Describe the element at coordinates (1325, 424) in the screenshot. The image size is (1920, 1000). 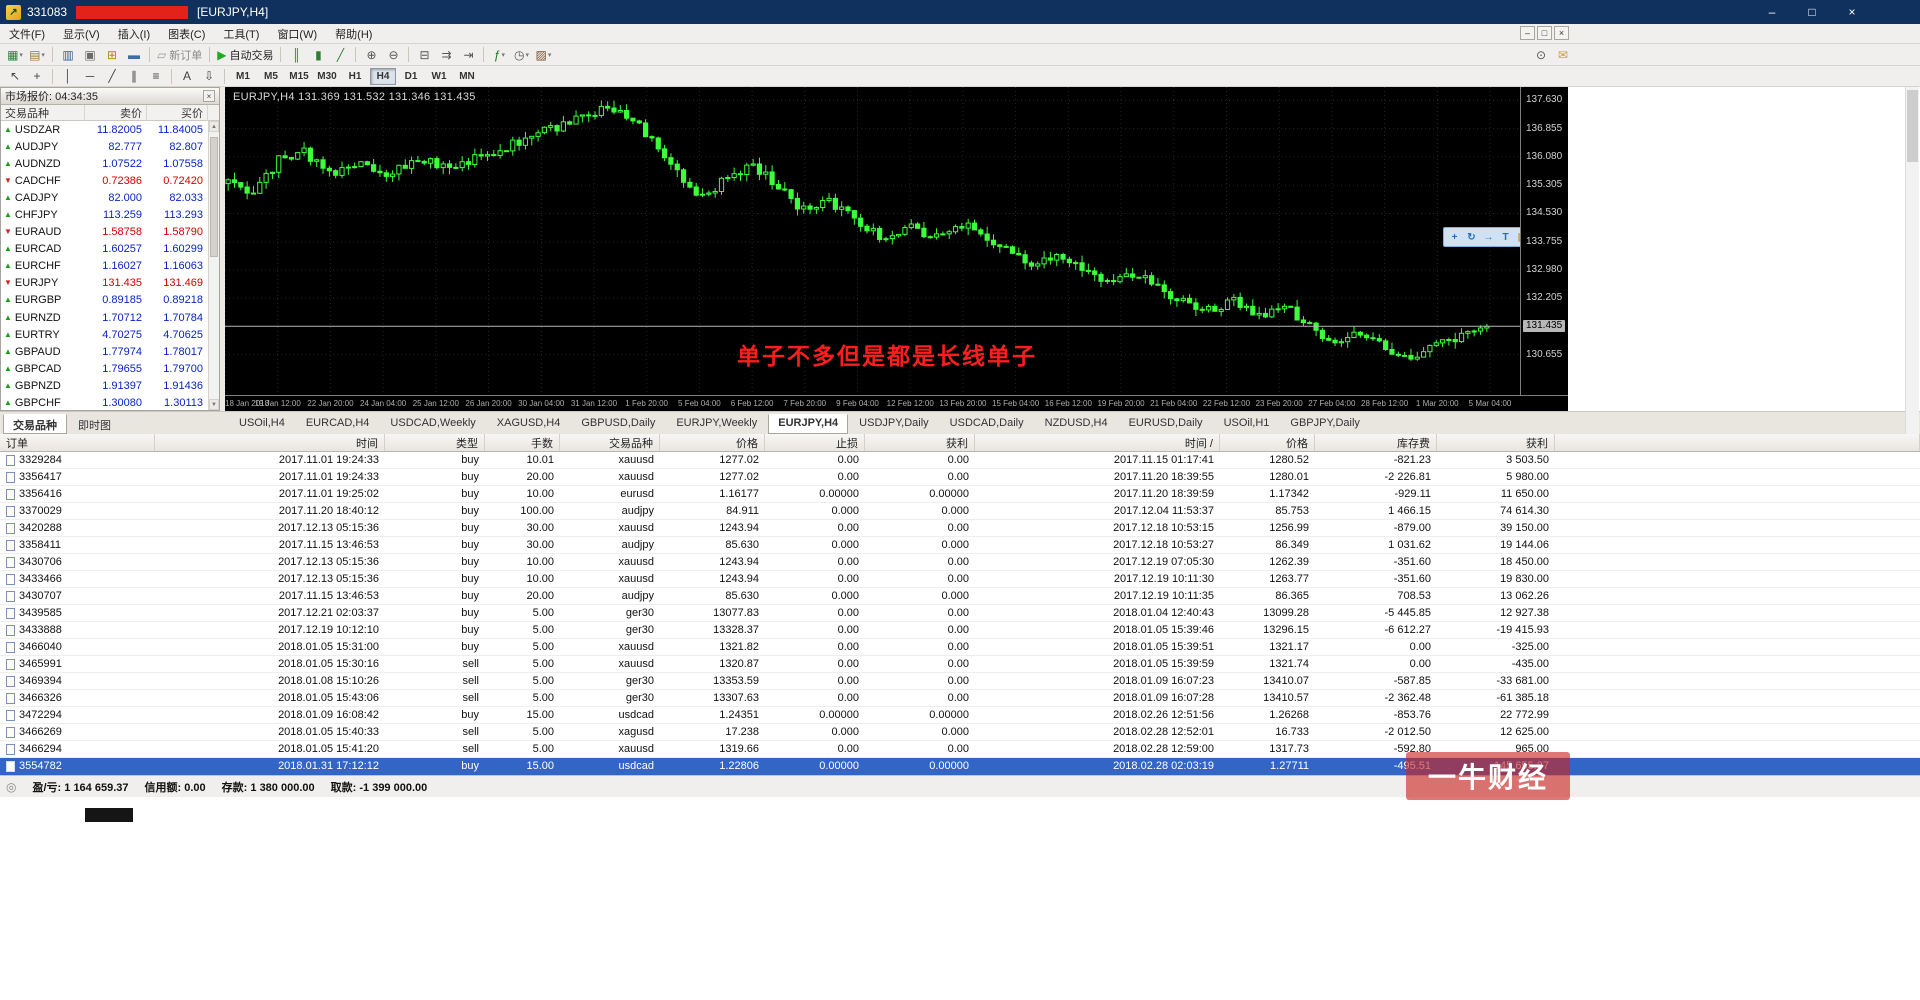
I see `chart-tab: GBPJPY,Daily` at that location.